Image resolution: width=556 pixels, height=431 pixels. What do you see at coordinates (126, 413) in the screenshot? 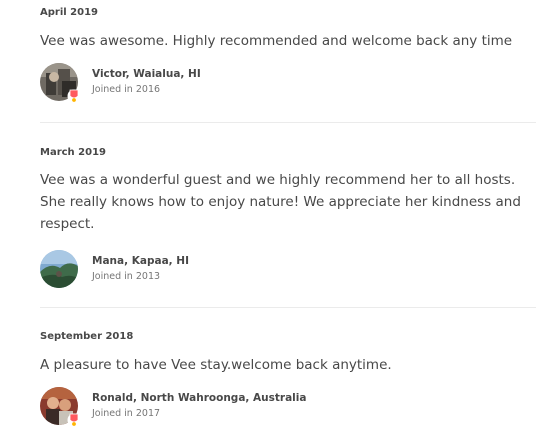
I see `reviewer-joined-date: Joined in 2017` at bounding box center [126, 413].